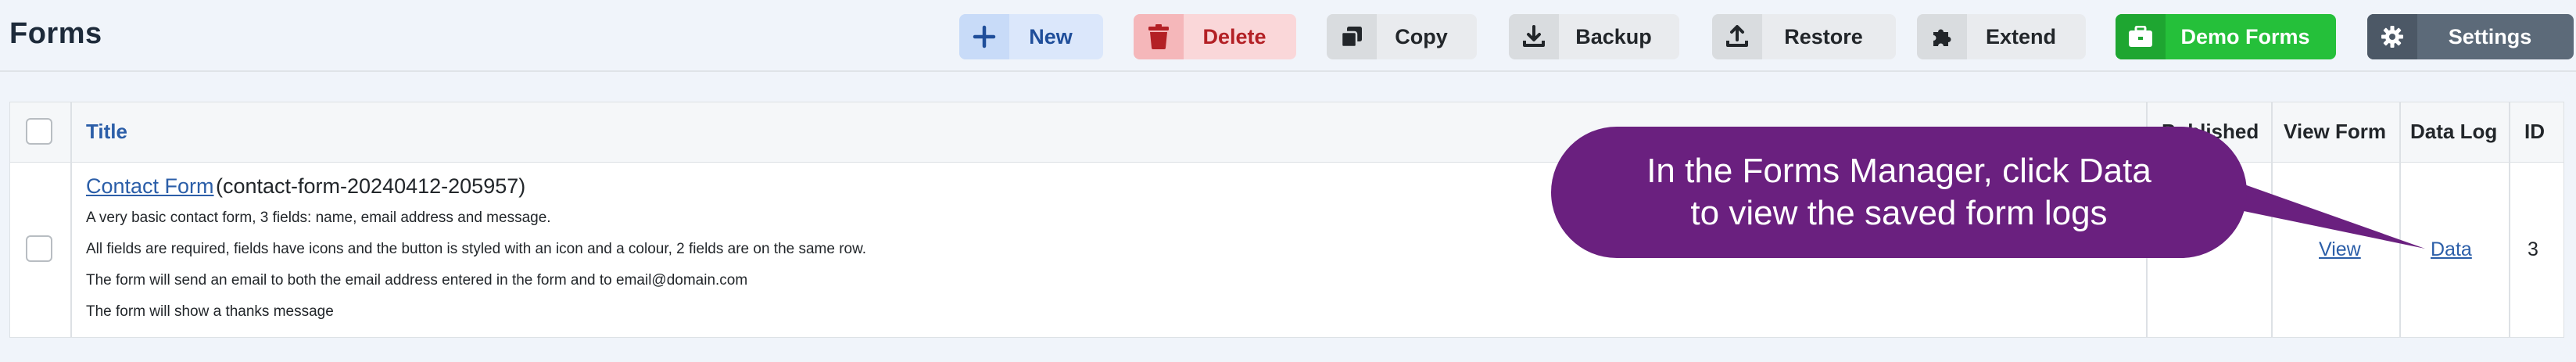 Image resolution: width=2576 pixels, height=362 pixels. Describe the element at coordinates (2392, 36) in the screenshot. I see `gear-icon` at that location.